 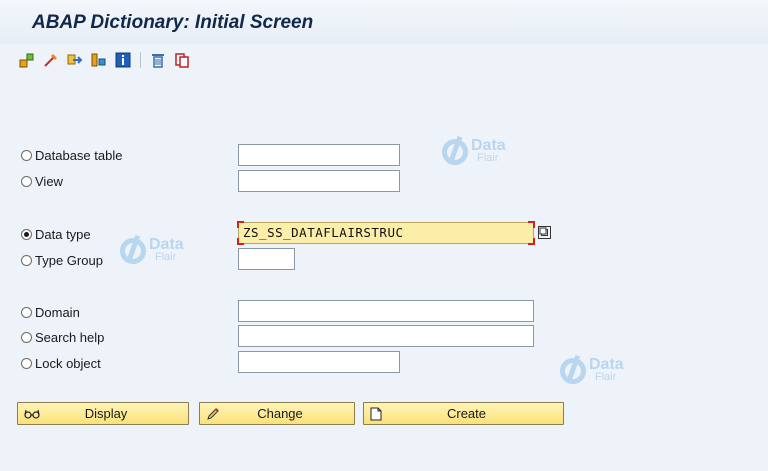 What do you see at coordinates (140, 60) in the screenshot?
I see `toolbar-separator` at bounding box center [140, 60].